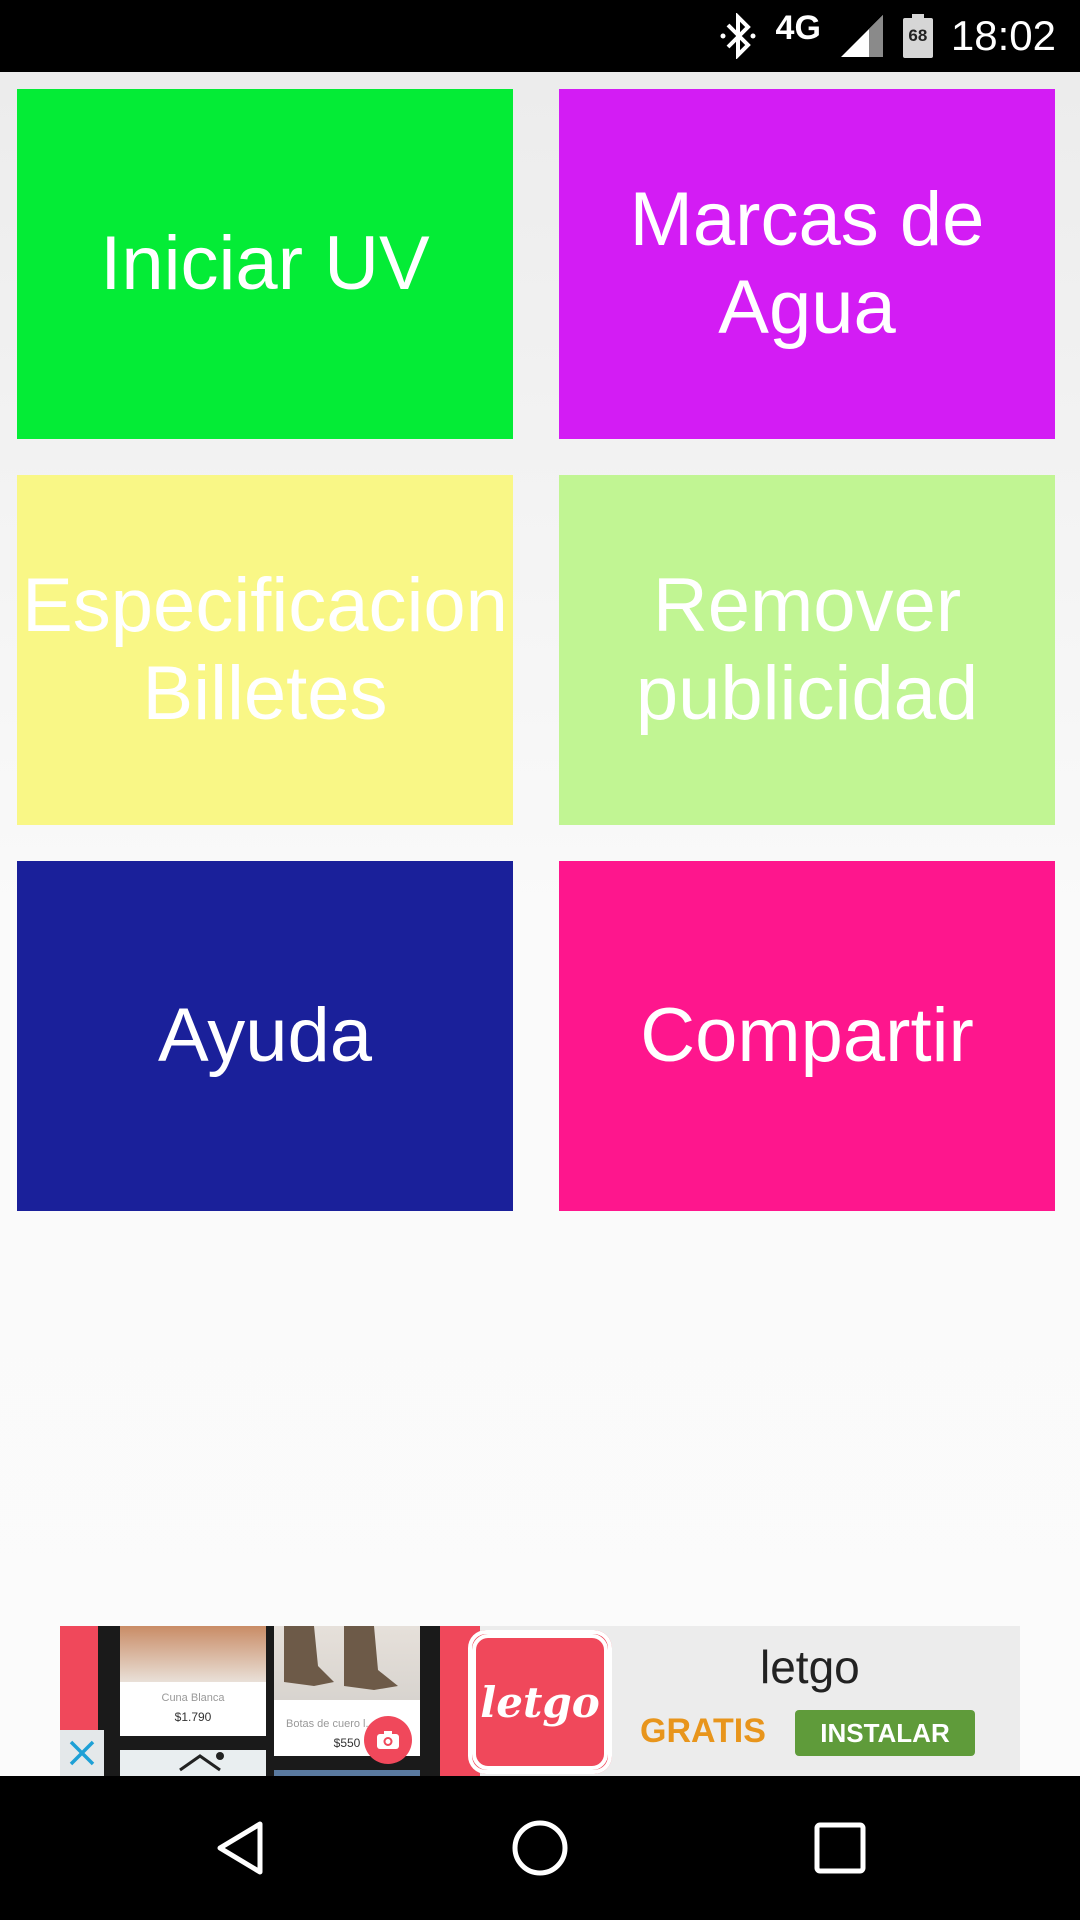 Image resolution: width=1080 pixels, height=1920 pixels. I want to click on share-button: Compartir, so click(807, 1036).